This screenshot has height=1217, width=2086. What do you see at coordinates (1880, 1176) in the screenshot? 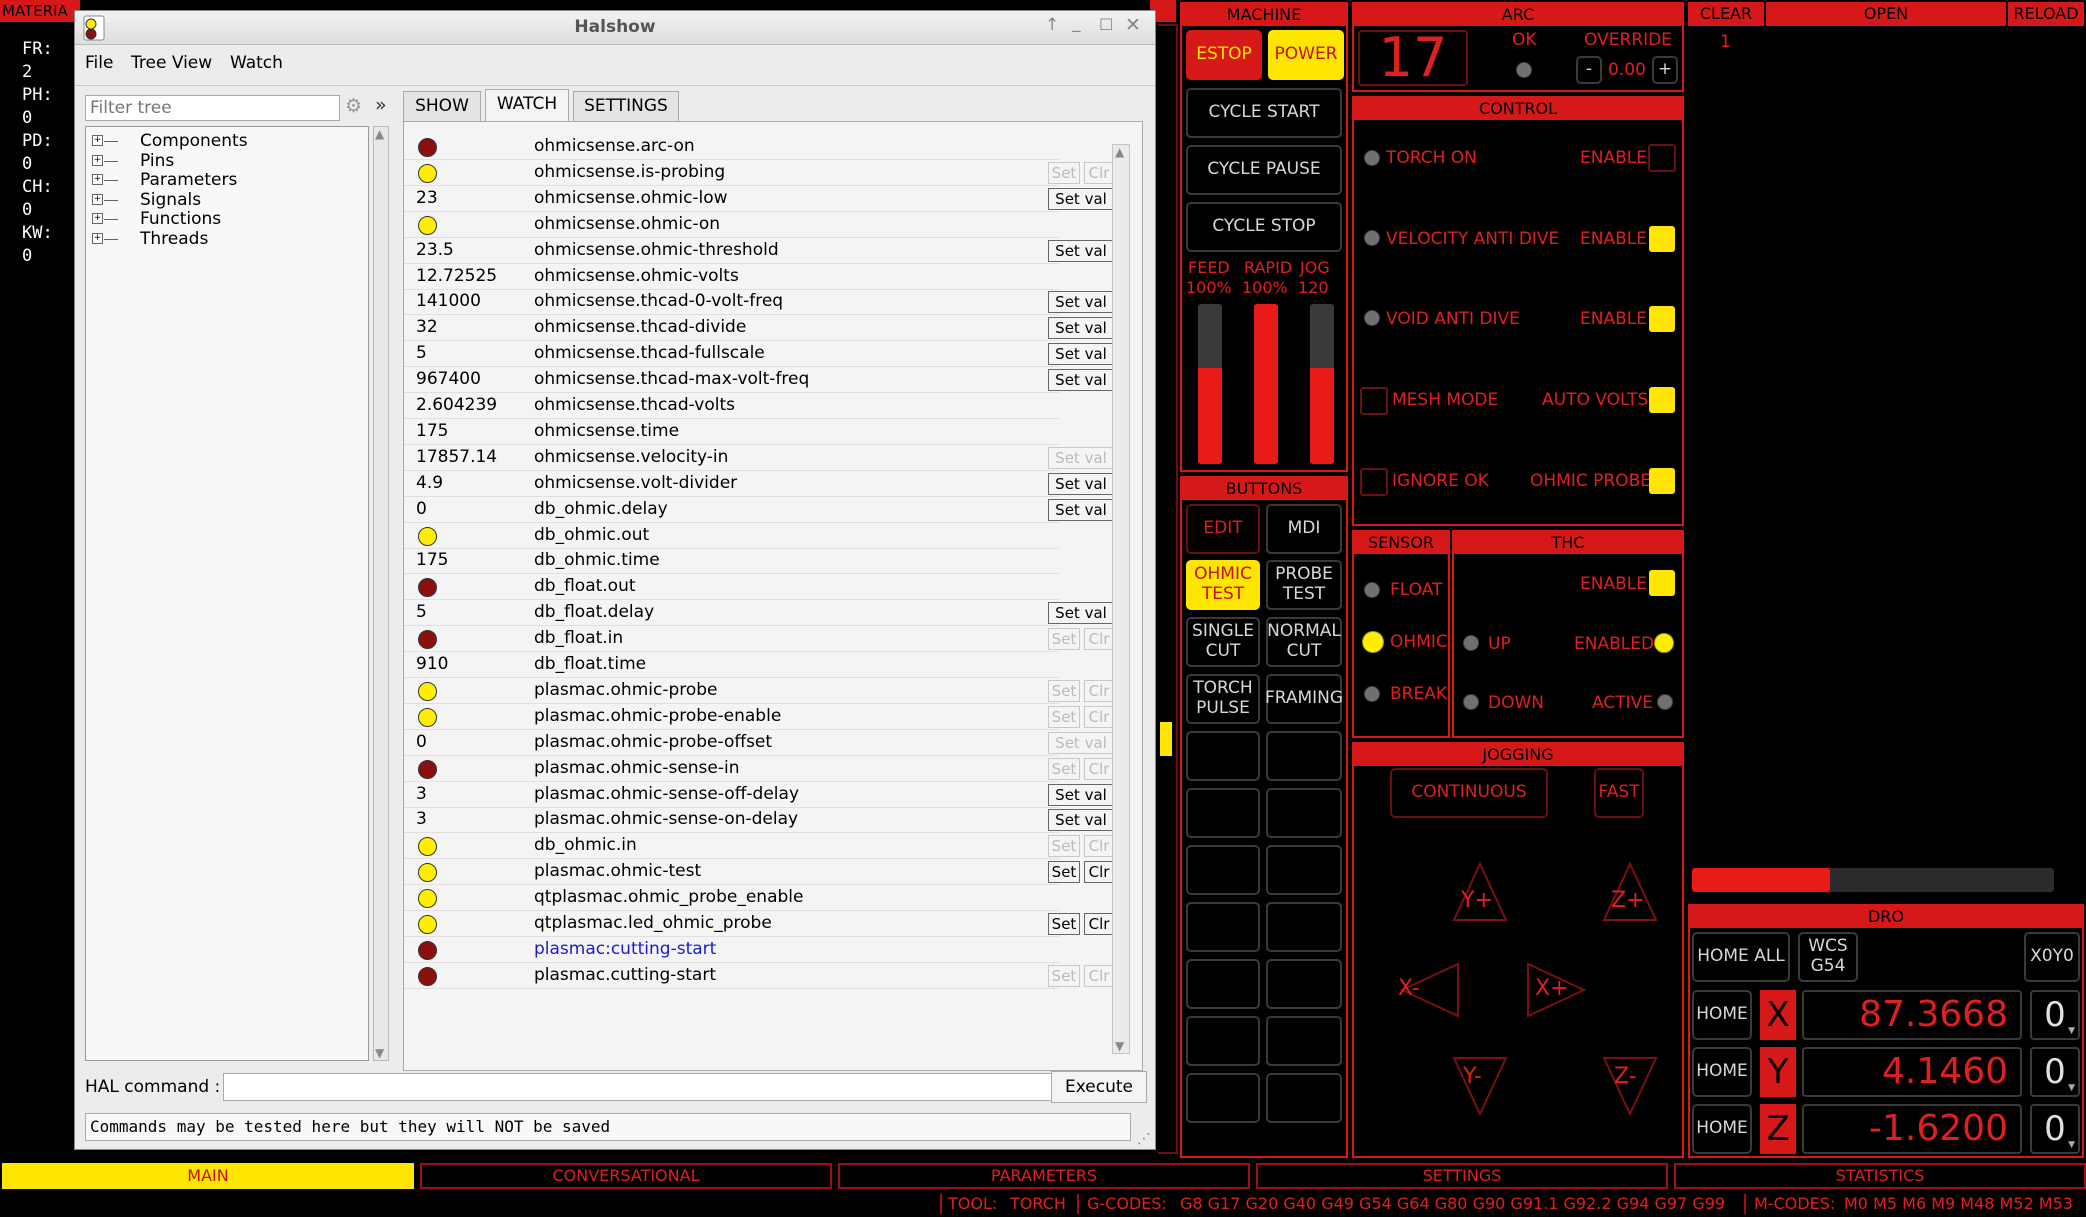
I see `bottom-tab-statistics: STATISTICS` at bounding box center [1880, 1176].